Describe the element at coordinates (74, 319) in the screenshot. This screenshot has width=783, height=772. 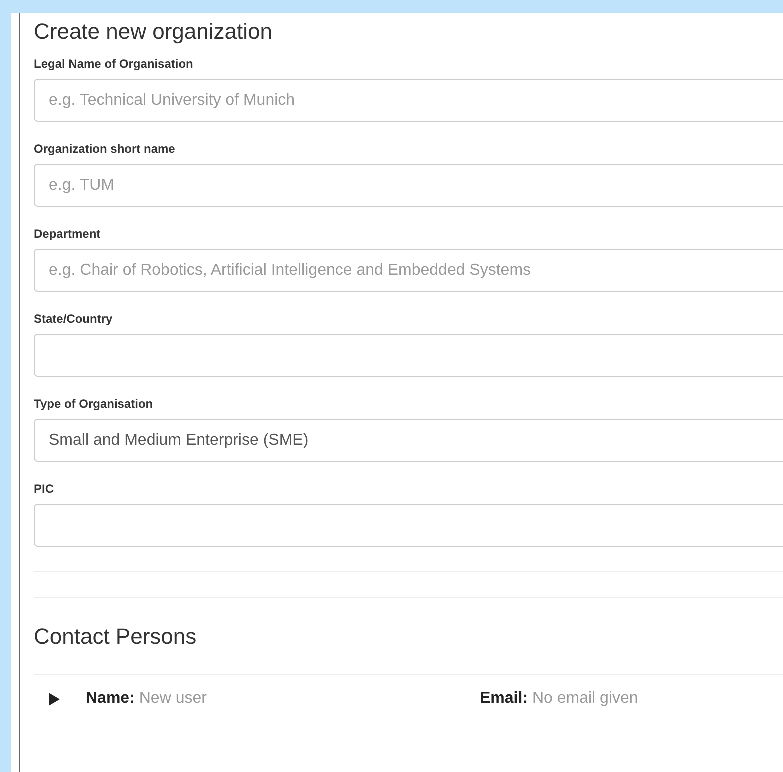
I see `field-label: State/Country` at that location.